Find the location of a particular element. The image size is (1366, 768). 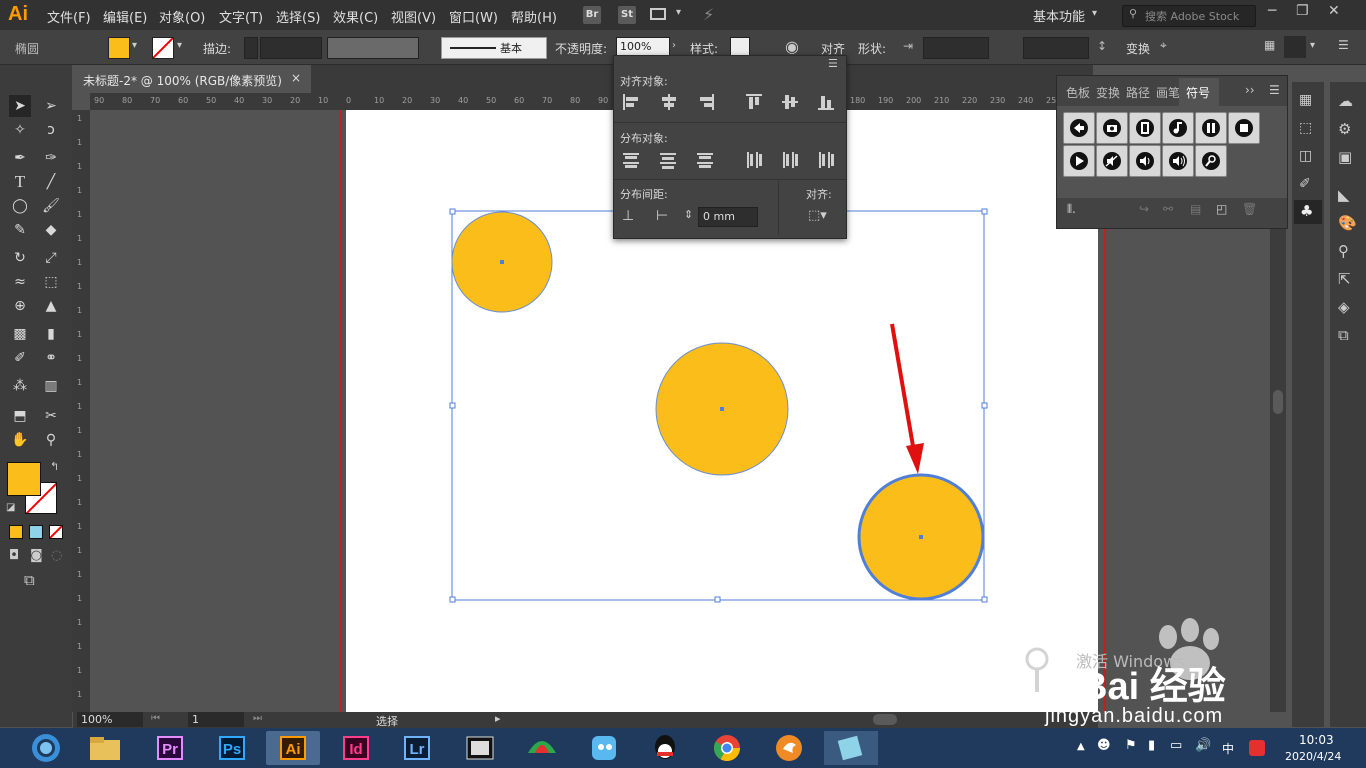

brushes-icon: ✐ is located at coordinates (1305, 184).